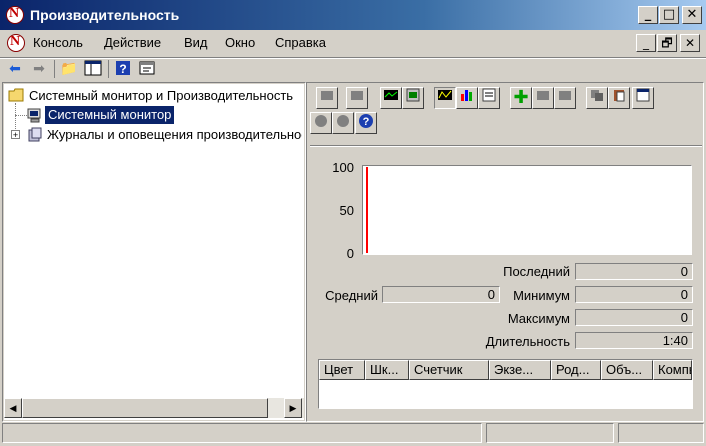 This screenshot has width=706, height=446. I want to click on scroll-right-button: ▶, so click(293, 408).